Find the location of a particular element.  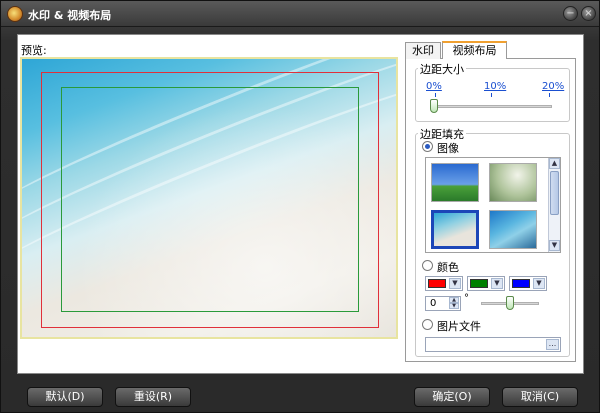

stepper-buttons: ▲ ▼ is located at coordinates (454, 303).